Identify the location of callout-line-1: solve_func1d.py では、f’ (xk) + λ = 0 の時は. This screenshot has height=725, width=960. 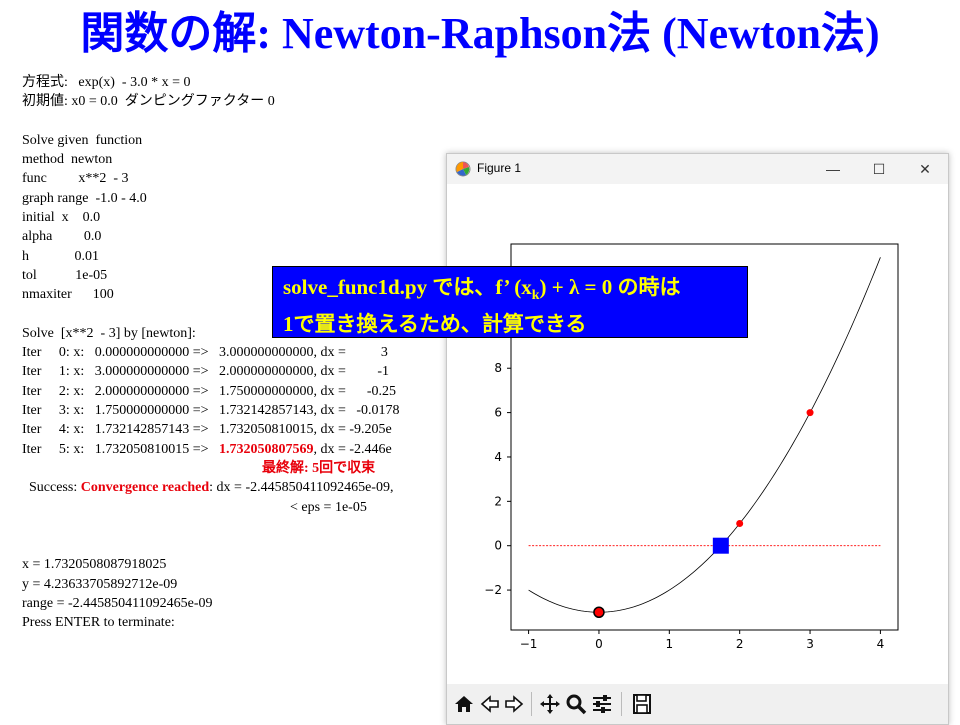
(510, 291).